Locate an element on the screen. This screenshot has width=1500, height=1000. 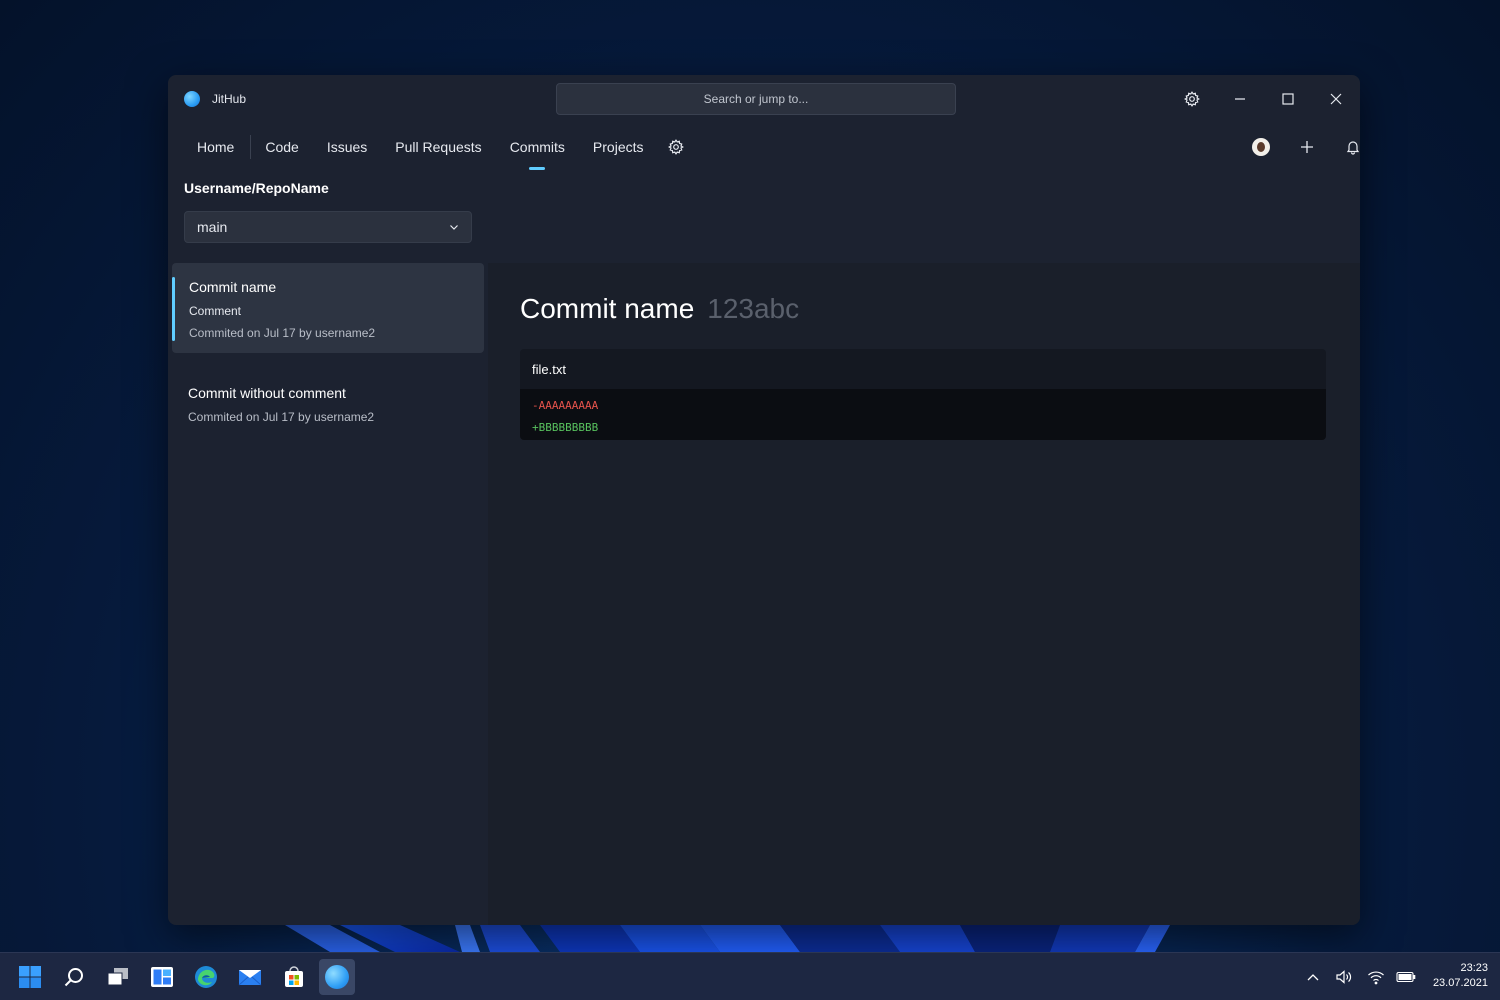
tab-home: Home is located at coordinates (217, 147).